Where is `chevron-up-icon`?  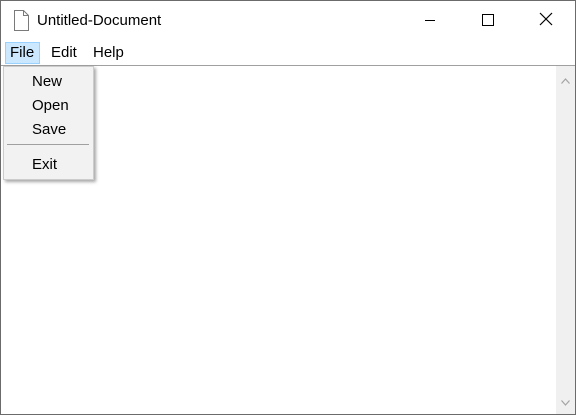
chevron-up-icon is located at coordinates (565, 79).